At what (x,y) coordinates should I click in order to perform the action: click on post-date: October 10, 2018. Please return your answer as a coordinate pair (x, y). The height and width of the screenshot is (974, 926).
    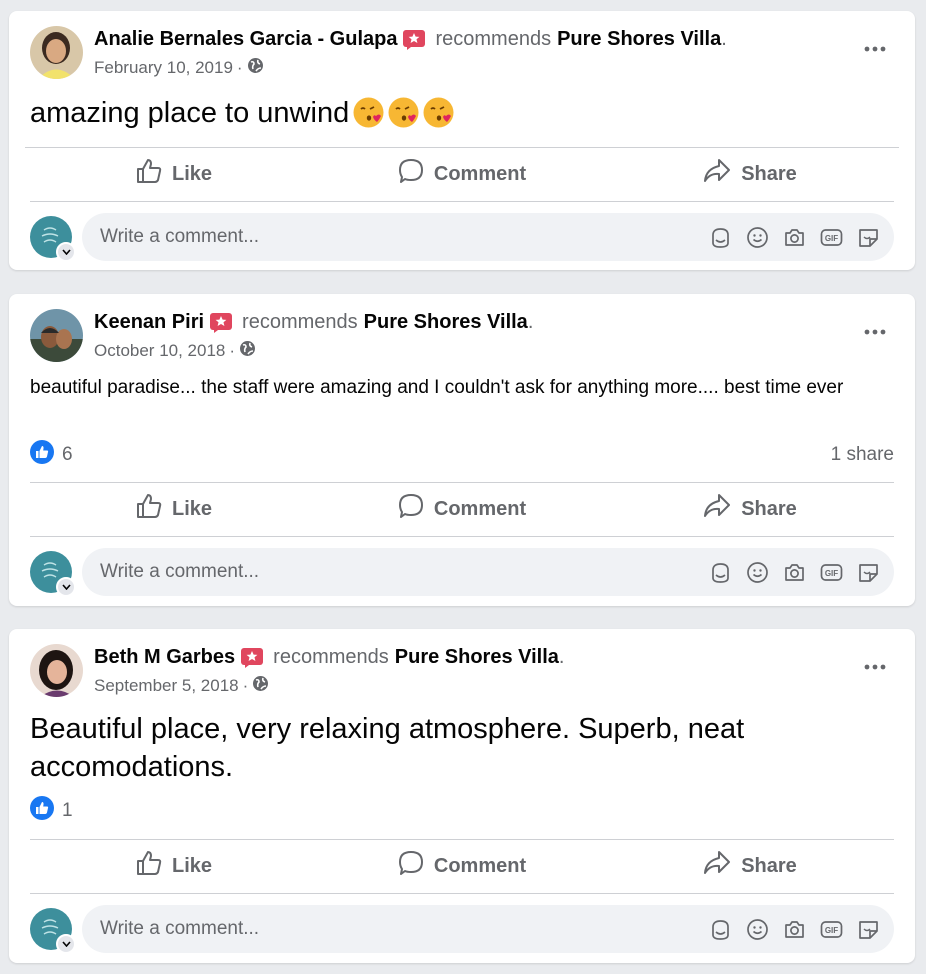
    Looking at the image, I should click on (159, 351).